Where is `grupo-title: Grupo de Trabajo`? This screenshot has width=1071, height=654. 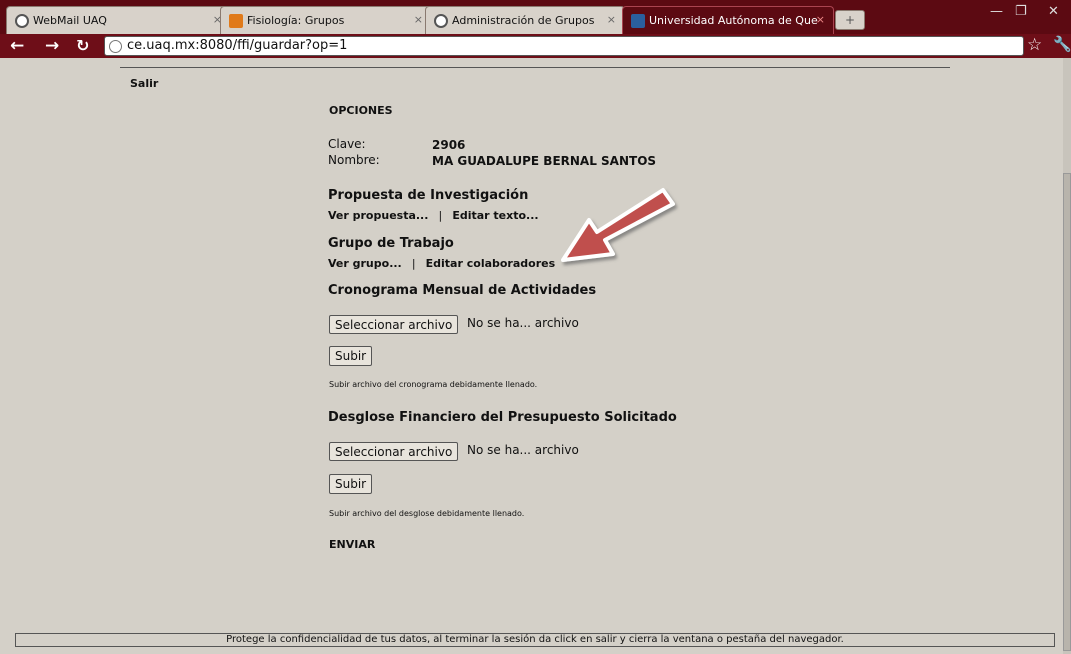 grupo-title: Grupo de Trabajo is located at coordinates (391, 243).